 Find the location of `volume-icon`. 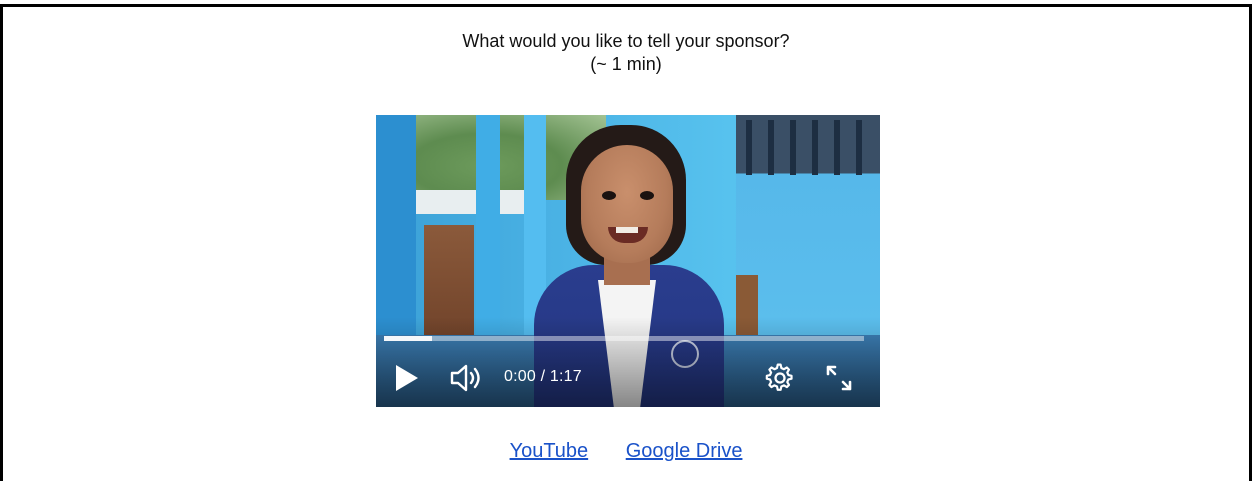

volume-icon is located at coordinates (469, 378).